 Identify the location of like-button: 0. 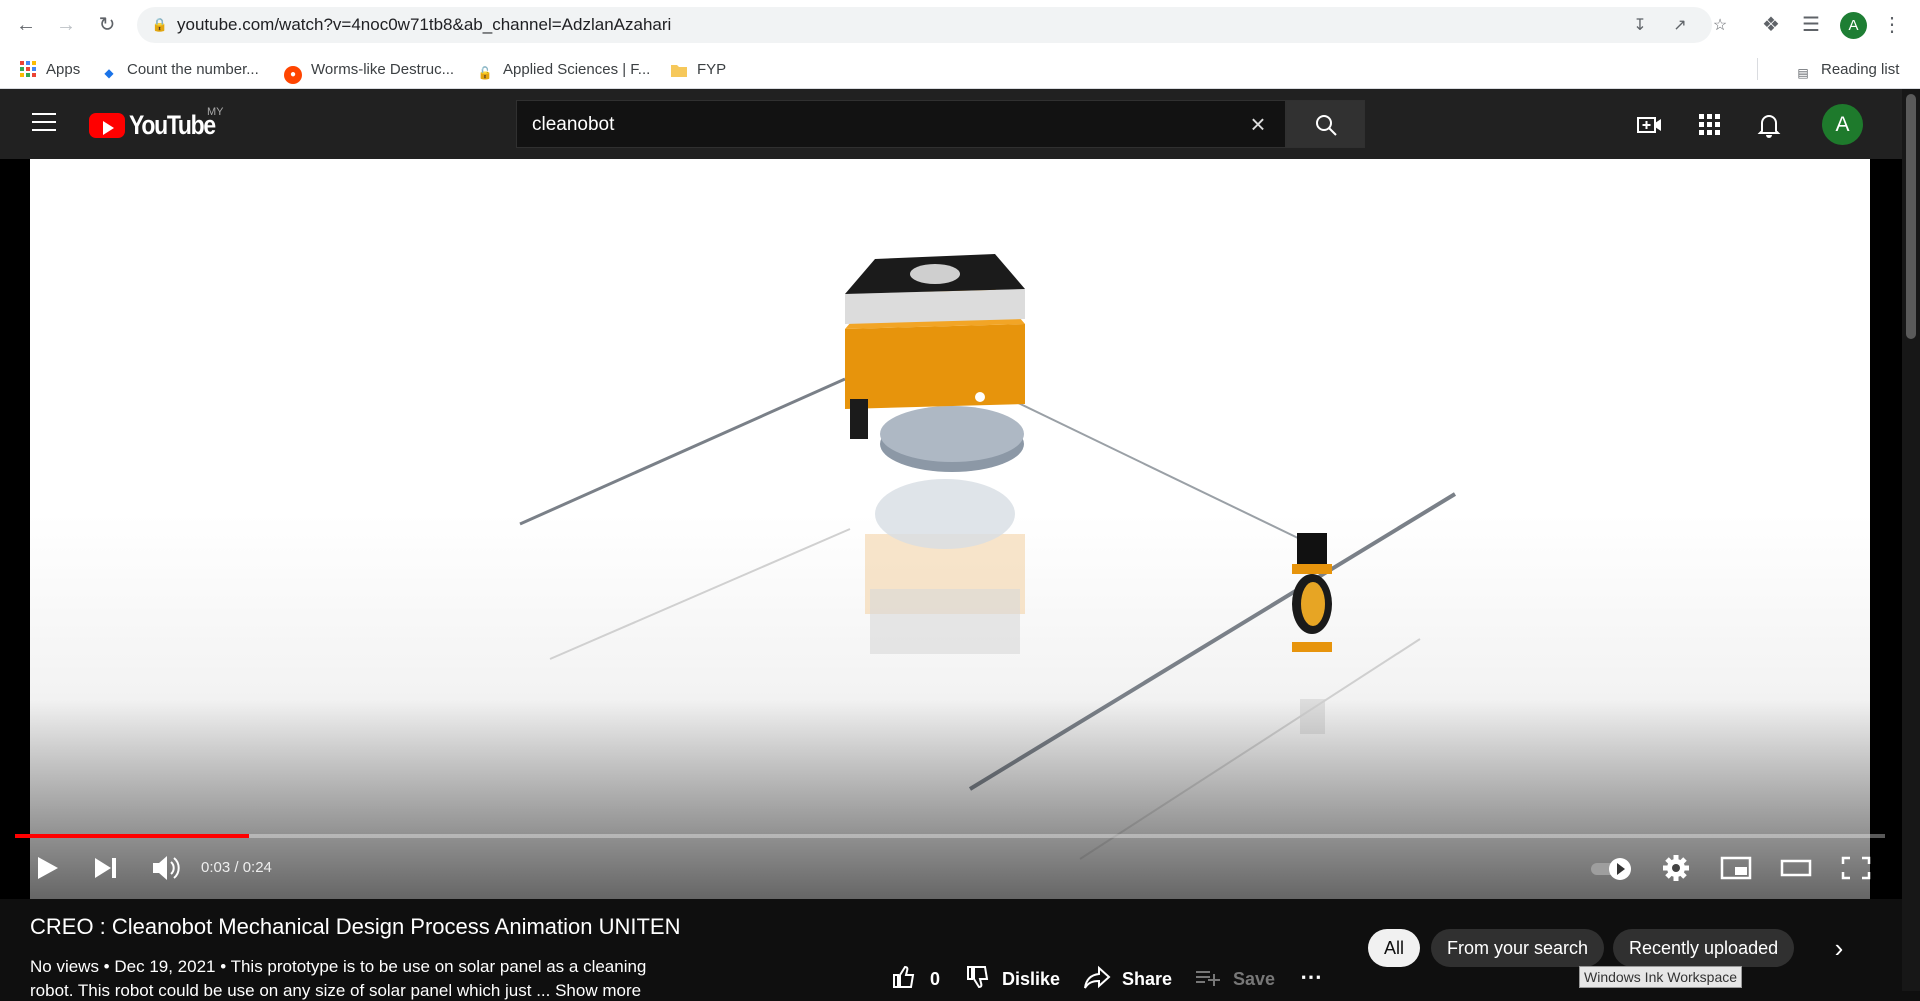
(915, 979).